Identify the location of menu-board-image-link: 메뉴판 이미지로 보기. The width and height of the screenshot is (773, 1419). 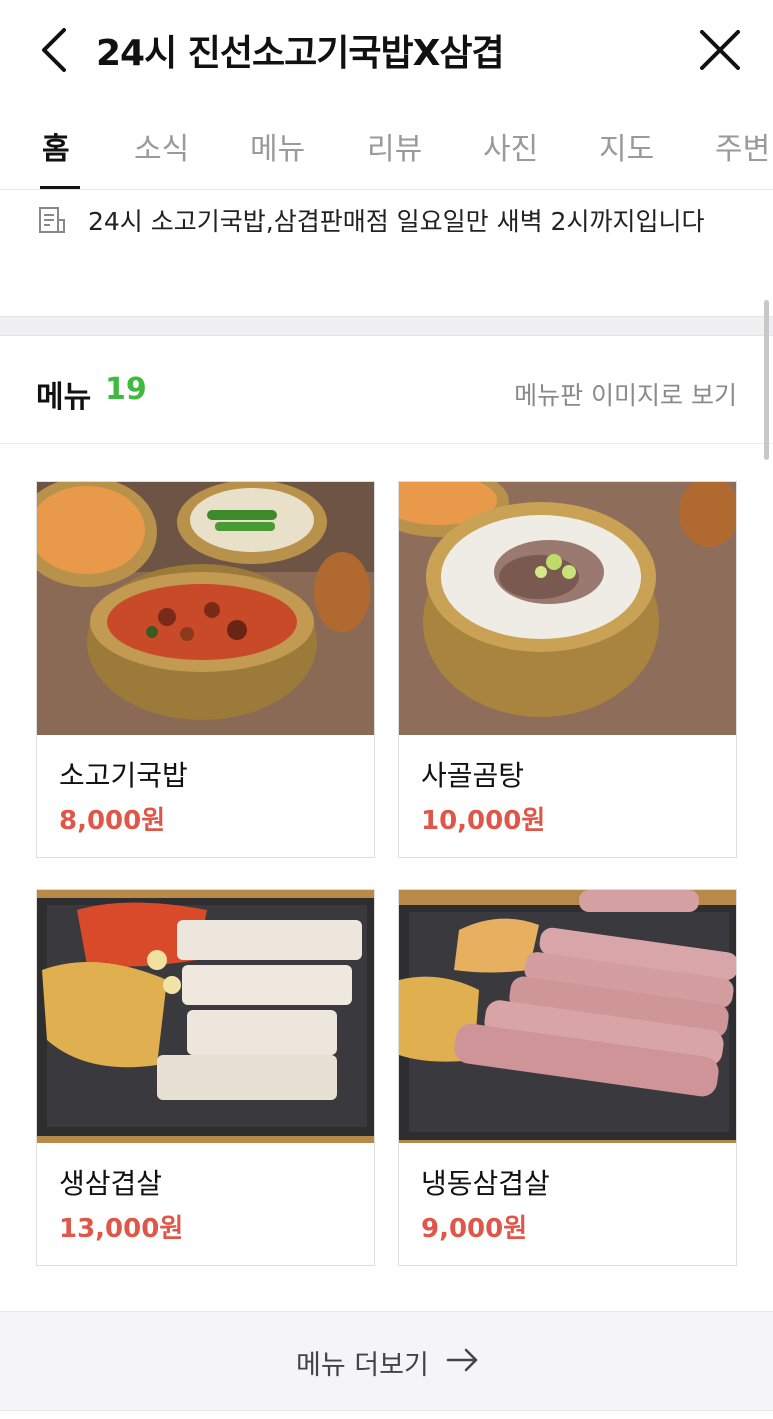
(625, 394).